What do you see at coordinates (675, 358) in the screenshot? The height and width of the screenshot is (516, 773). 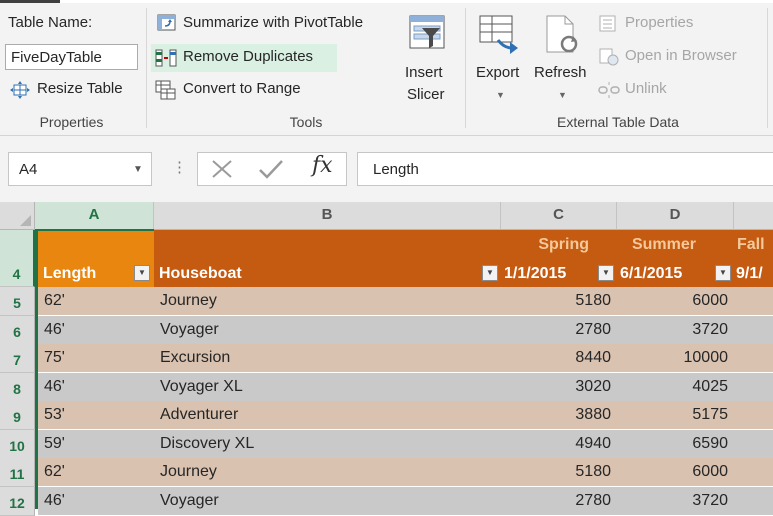 I see `cell-d: 10000` at bounding box center [675, 358].